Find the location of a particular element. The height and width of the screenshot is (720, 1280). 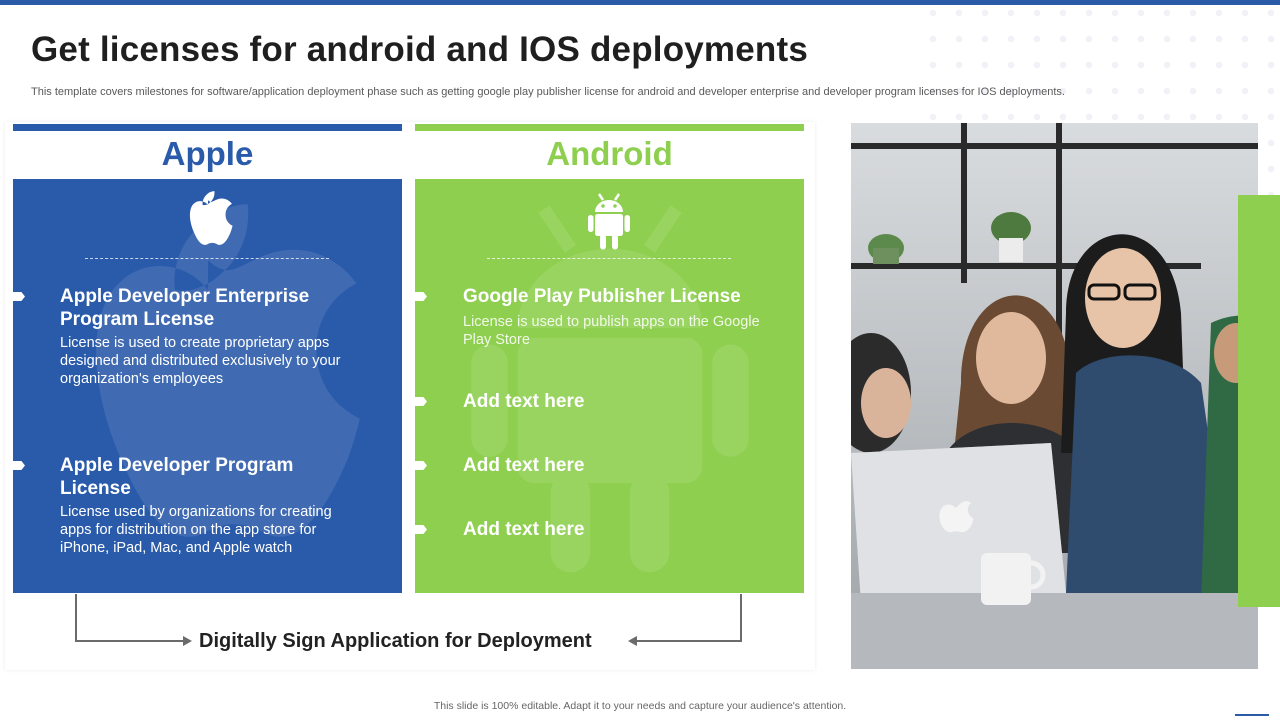

apple-divider is located at coordinates (207, 258).